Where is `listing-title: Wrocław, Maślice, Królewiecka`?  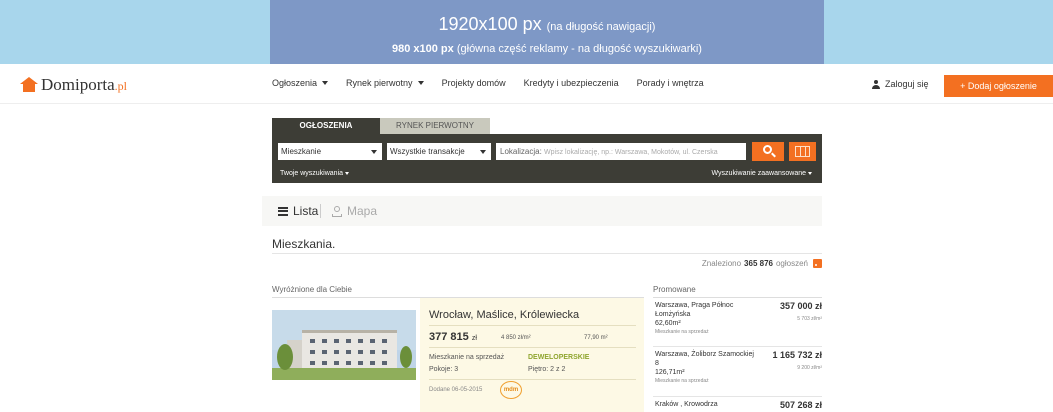 listing-title: Wrocław, Maślice, Królewiecka is located at coordinates (504, 315).